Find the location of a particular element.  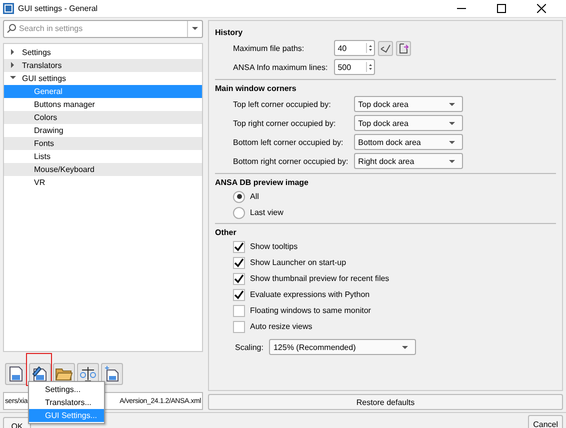

field-label: Maximum file paths: is located at coordinates (269, 48).